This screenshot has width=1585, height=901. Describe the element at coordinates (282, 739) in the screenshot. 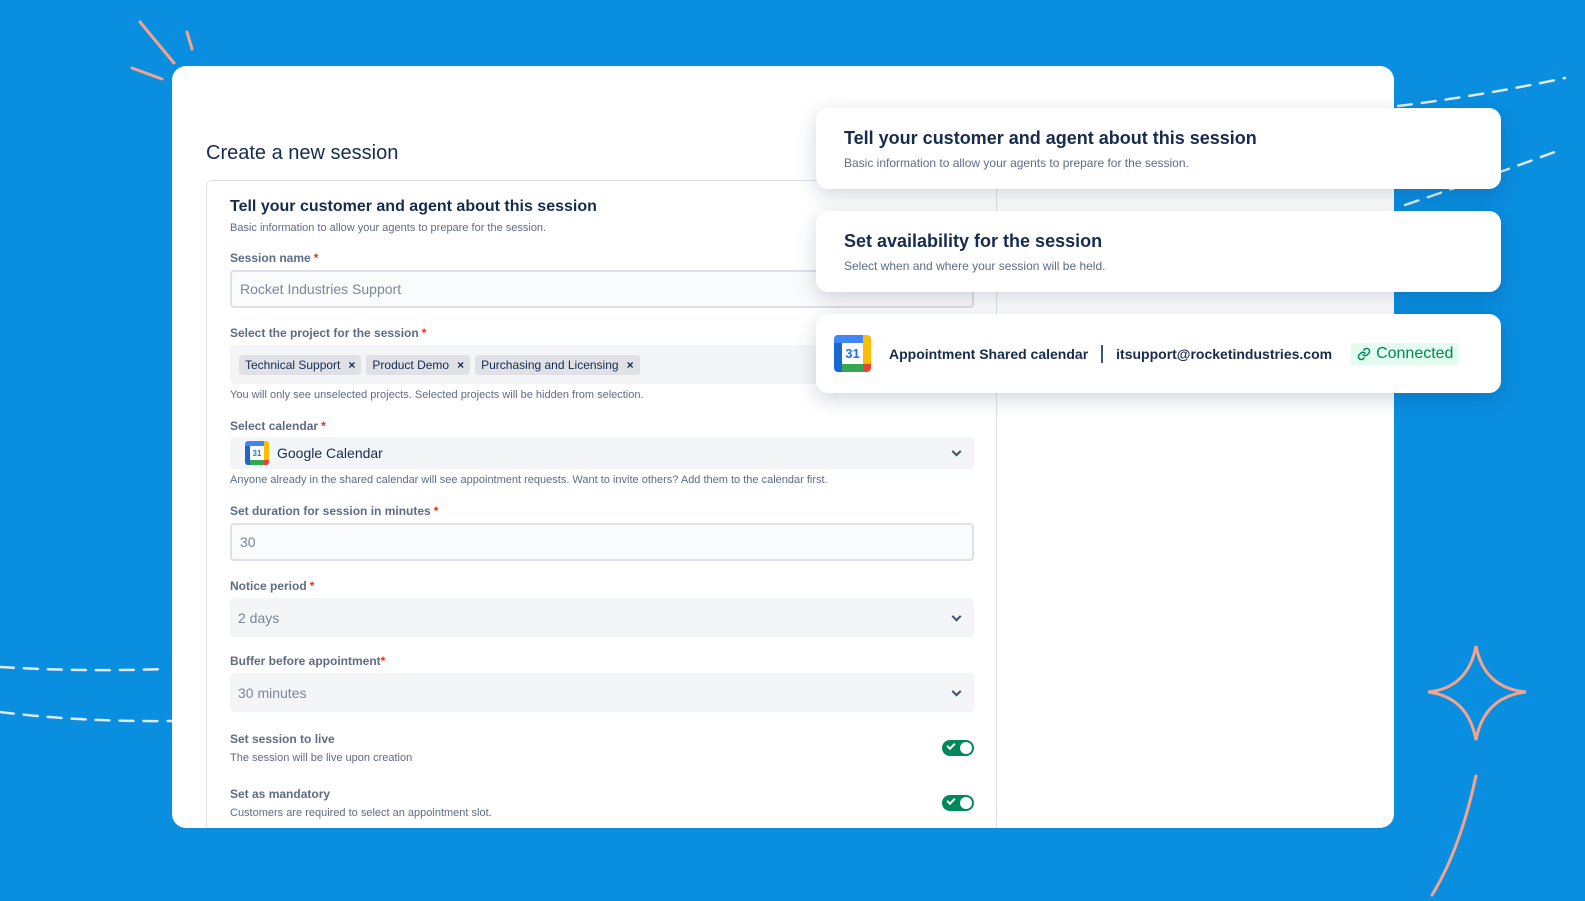

I see `live-toggle-label: Set session to live` at that location.